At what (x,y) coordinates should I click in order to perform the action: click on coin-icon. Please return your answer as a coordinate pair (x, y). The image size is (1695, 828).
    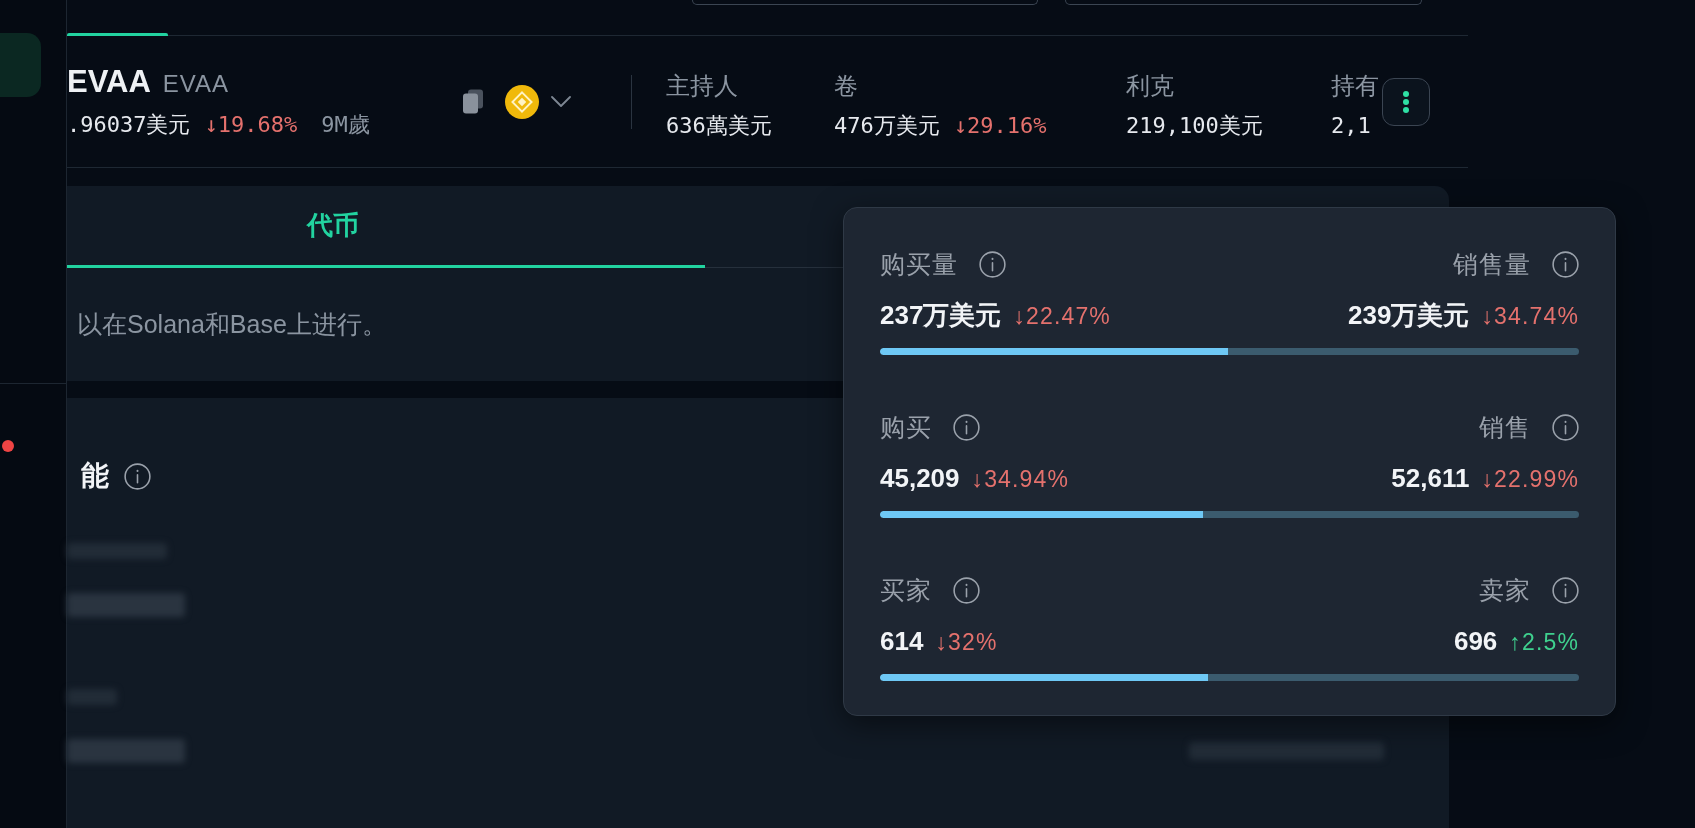
    Looking at the image, I should click on (522, 101).